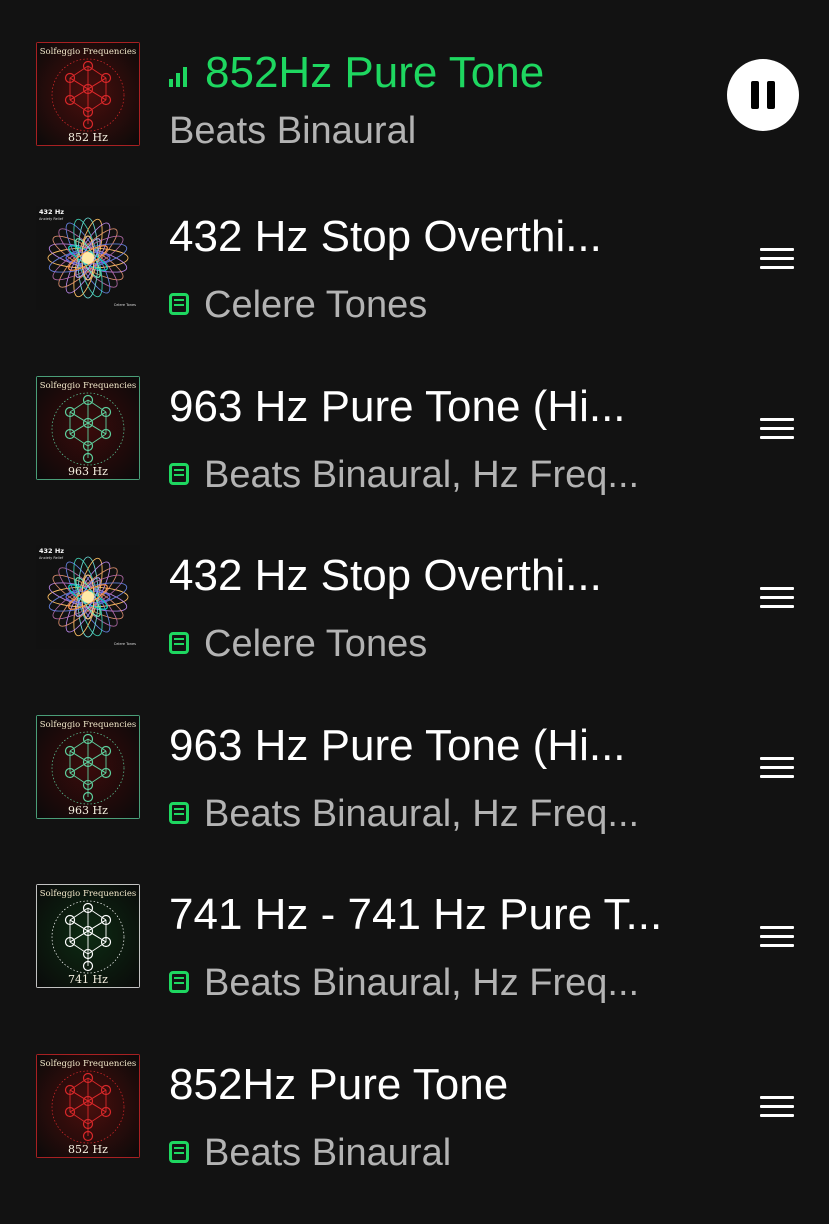 The image size is (829, 1224). I want to click on track-artist-text: Beats Binaural, so click(328, 1153).